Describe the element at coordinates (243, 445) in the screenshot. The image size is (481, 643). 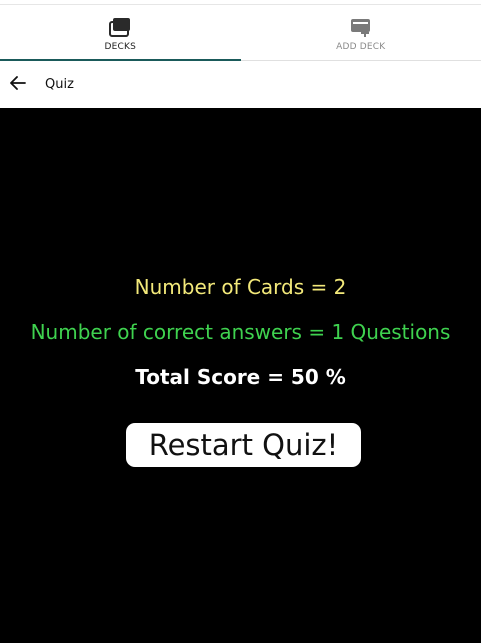
I see `restart-quiz-button: Restart Quiz!` at that location.